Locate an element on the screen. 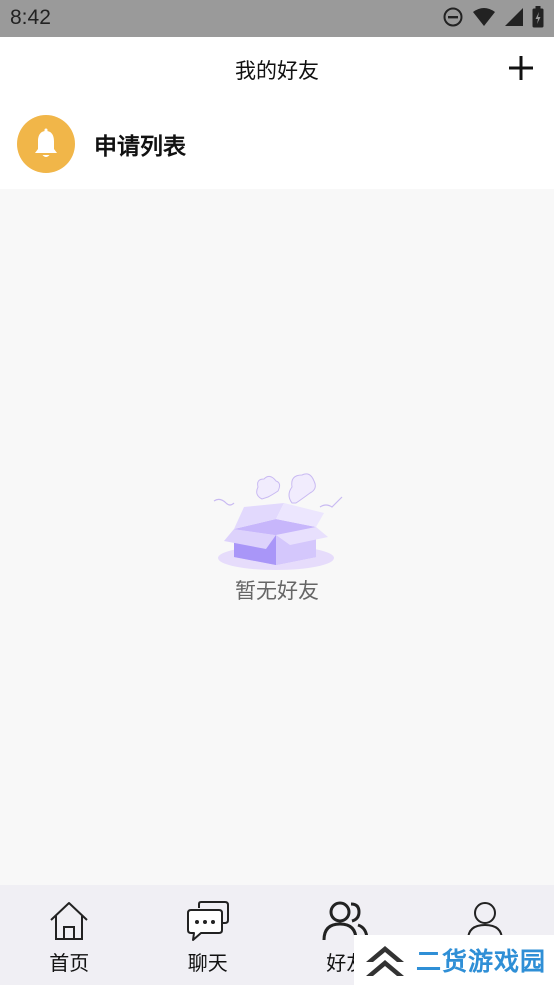  bell-icon is located at coordinates (46, 142).